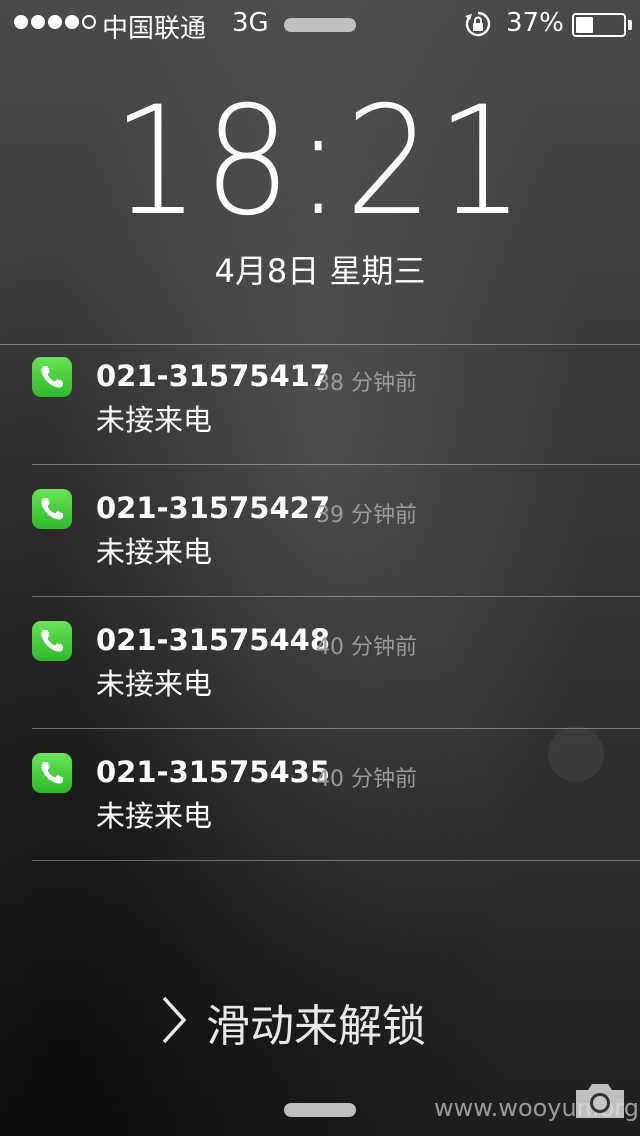 This screenshot has height=1136, width=640. Describe the element at coordinates (320, 807) in the screenshot. I see `notification-item: 021-31575435 40 分钟前 未接来电` at that location.